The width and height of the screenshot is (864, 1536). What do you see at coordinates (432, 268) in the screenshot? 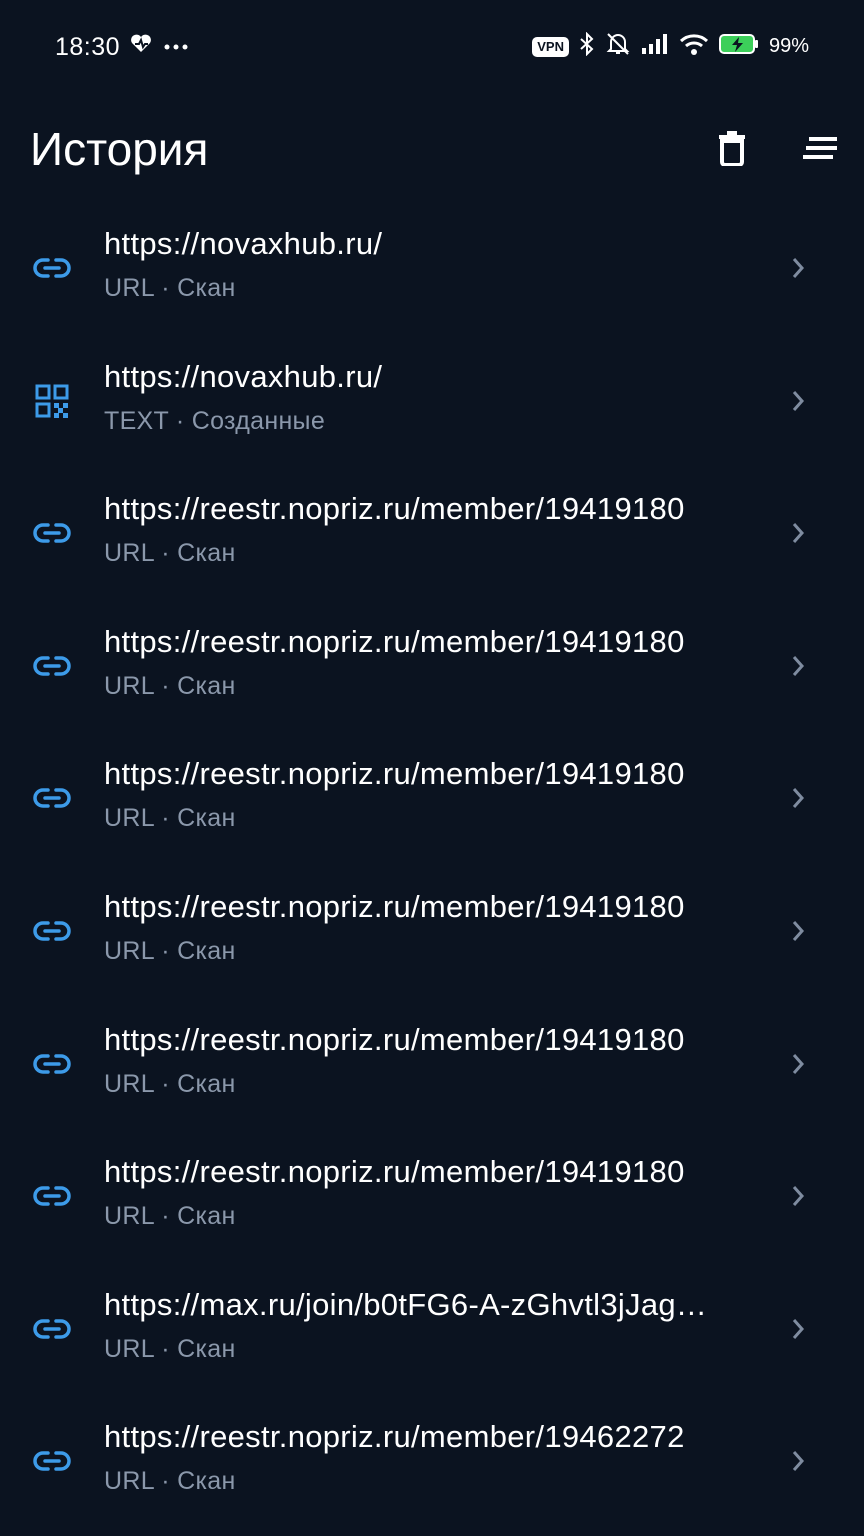
I see `list-item: https://novaxhub.ru/ URL · Скан` at bounding box center [432, 268].